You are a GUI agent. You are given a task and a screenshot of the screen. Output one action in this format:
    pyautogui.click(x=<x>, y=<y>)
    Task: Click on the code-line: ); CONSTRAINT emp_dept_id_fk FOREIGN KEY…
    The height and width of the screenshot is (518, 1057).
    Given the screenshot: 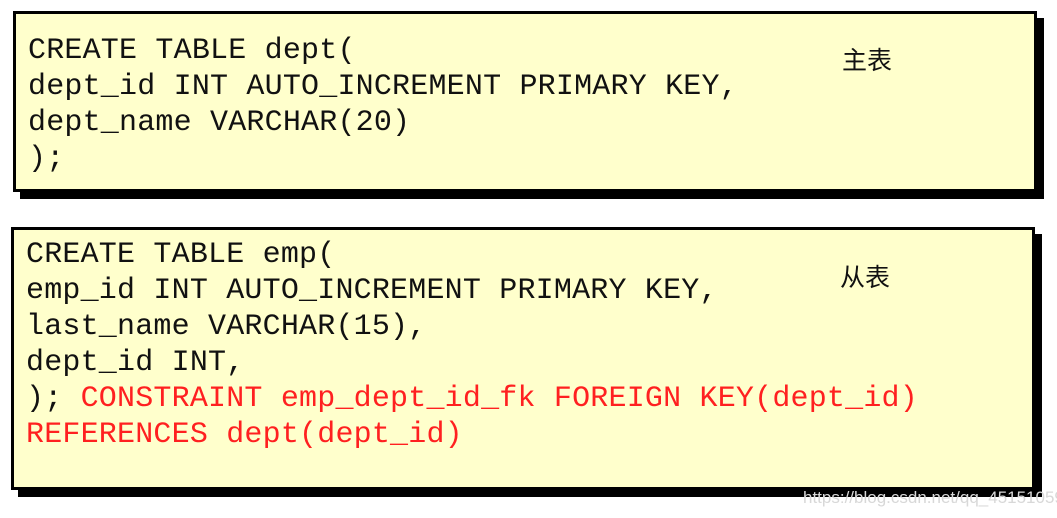 What is the action you would take?
    pyautogui.click(x=472, y=399)
    